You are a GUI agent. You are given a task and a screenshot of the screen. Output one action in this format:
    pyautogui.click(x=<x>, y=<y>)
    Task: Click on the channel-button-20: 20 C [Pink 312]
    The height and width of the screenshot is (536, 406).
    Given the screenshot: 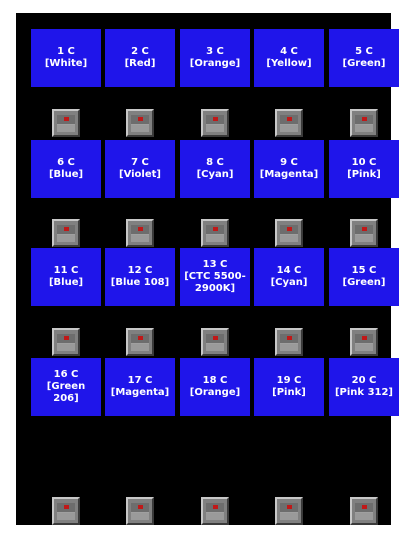 What is the action you would take?
    pyautogui.click(x=364, y=387)
    